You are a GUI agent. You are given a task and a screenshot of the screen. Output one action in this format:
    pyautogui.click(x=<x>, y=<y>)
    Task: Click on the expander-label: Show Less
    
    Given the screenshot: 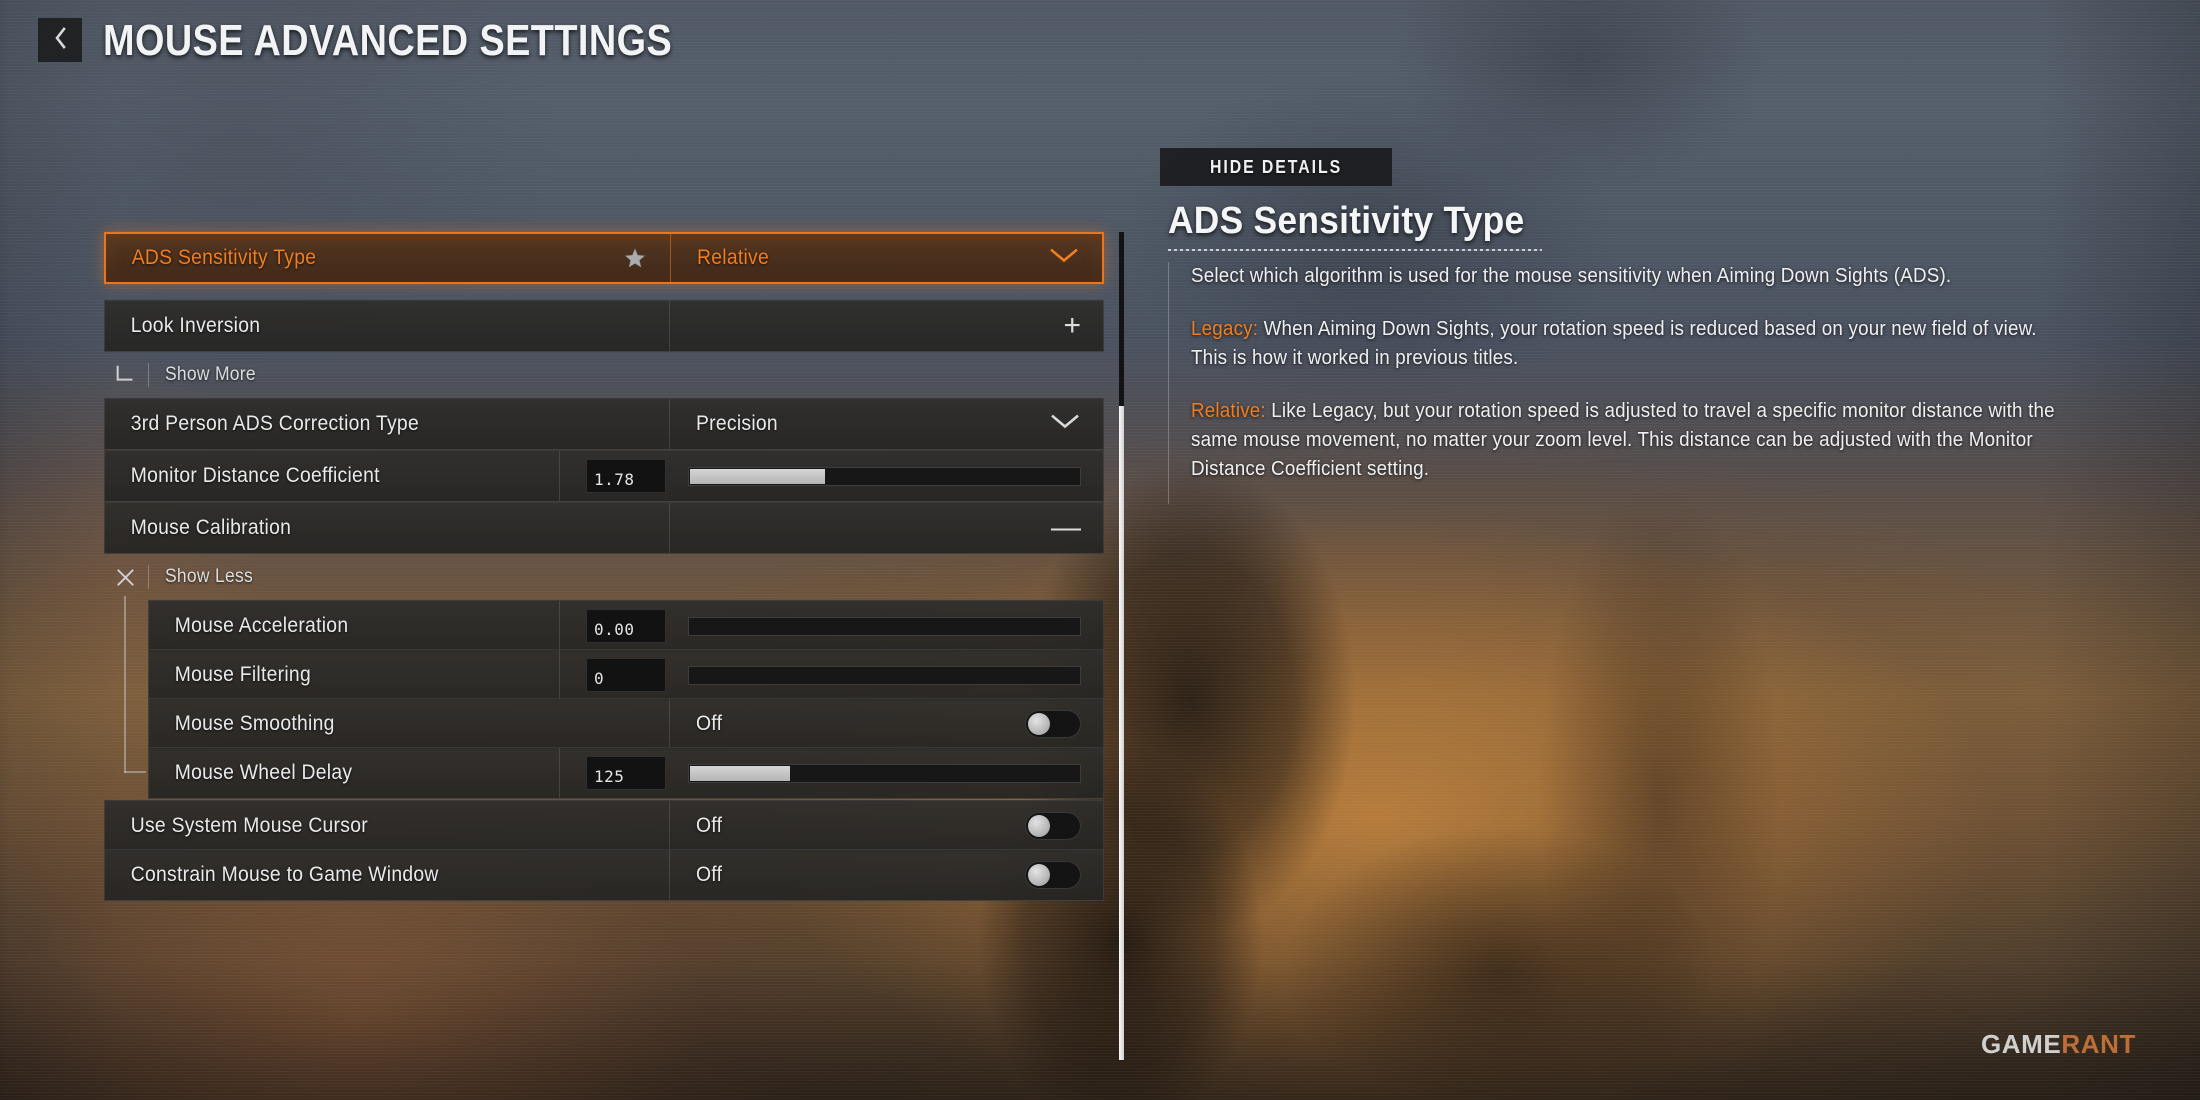 What is the action you would take?
    pyautogui.click(x=209, y=576)
    